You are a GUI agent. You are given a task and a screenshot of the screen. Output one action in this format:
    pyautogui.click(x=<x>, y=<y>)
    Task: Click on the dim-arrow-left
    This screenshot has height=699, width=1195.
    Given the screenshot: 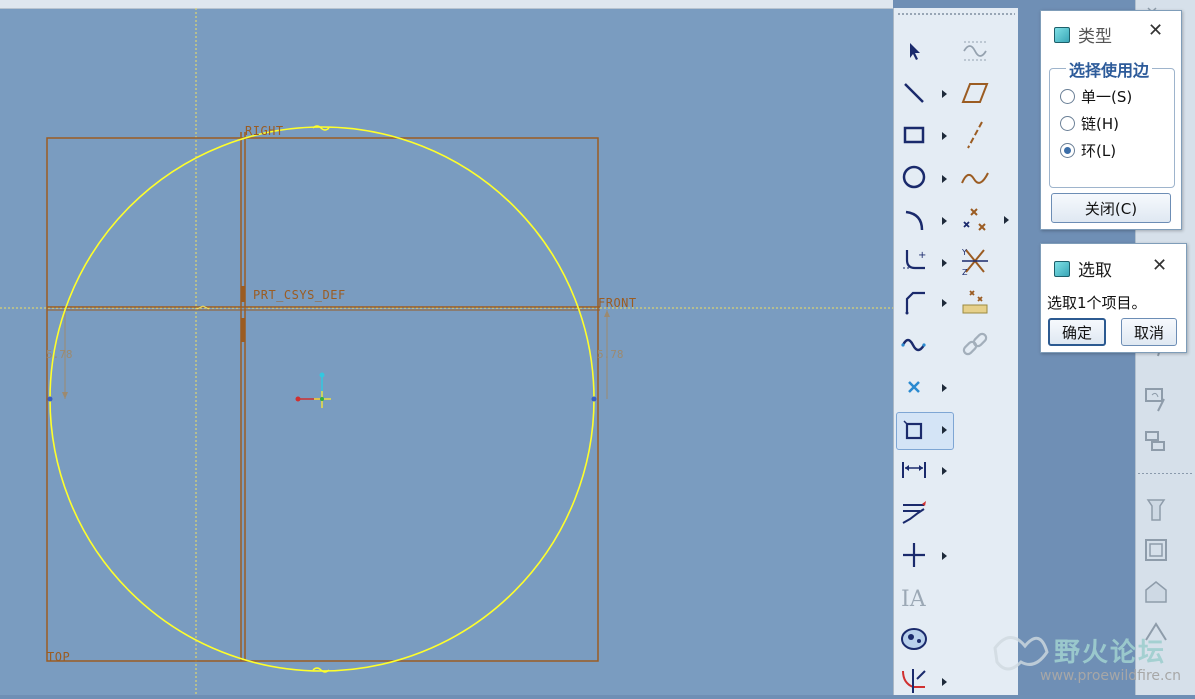 What is the action you would take?
    pyautogui.click(x=65, y=395)
    